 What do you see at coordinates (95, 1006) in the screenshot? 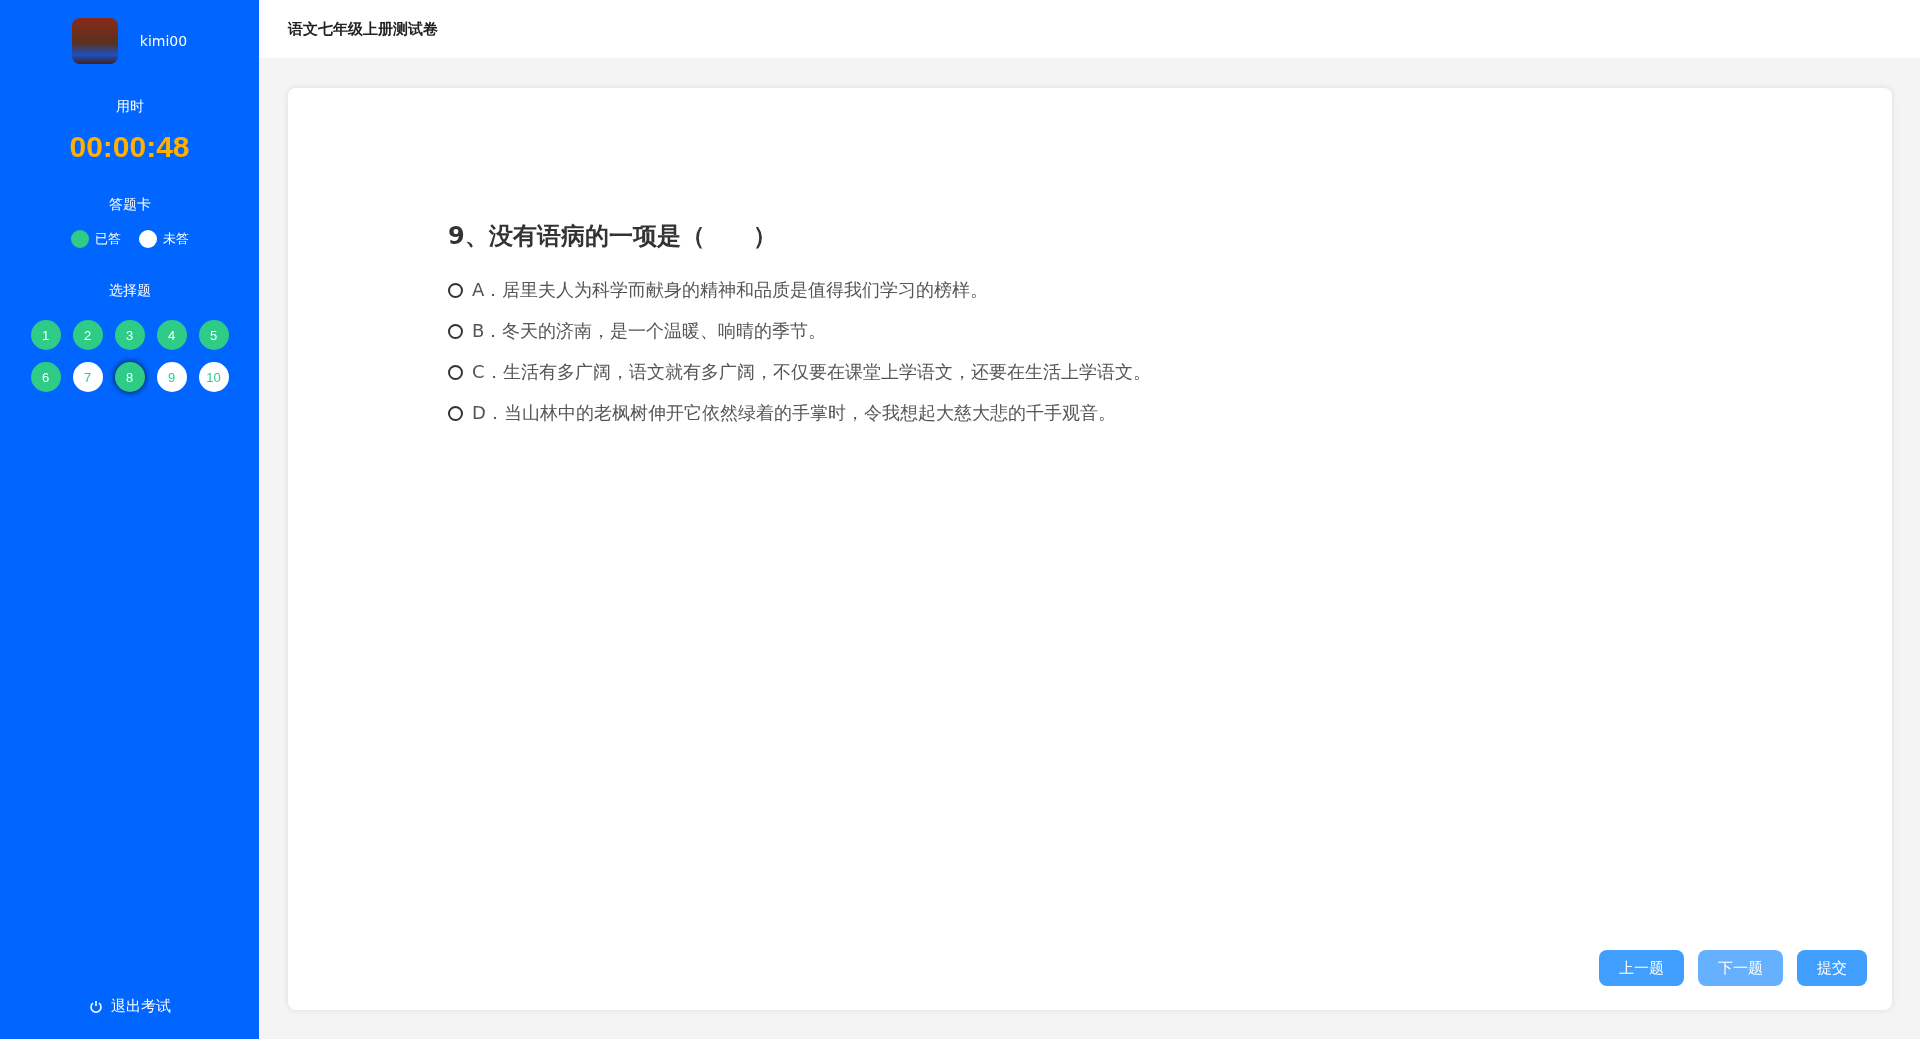
I see `power-icon` at bounding box center [95, 1006].